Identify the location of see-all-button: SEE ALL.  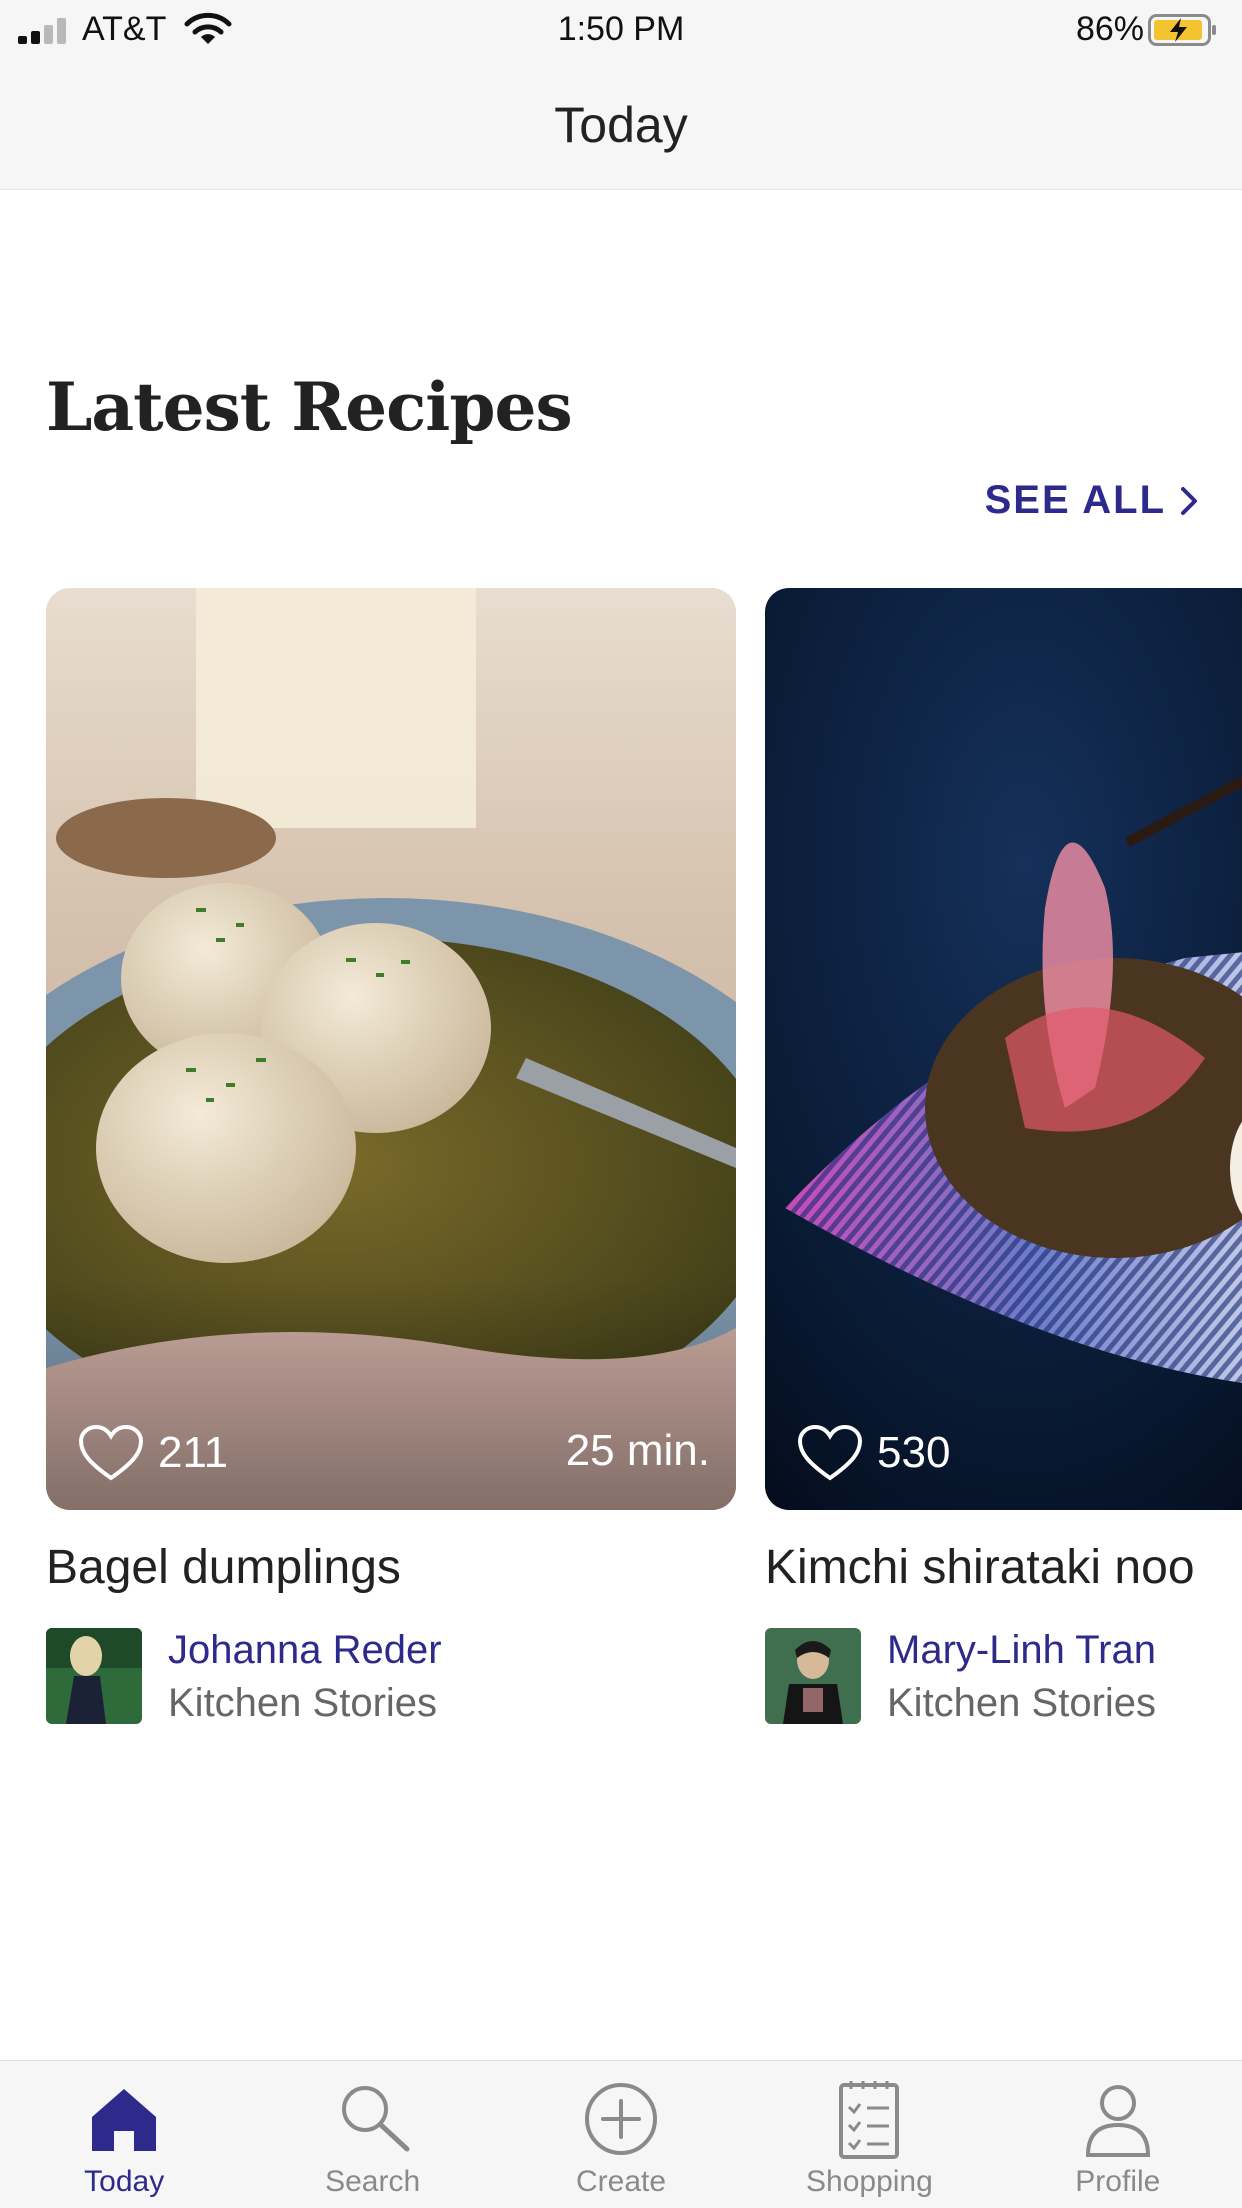
(1091, 500).